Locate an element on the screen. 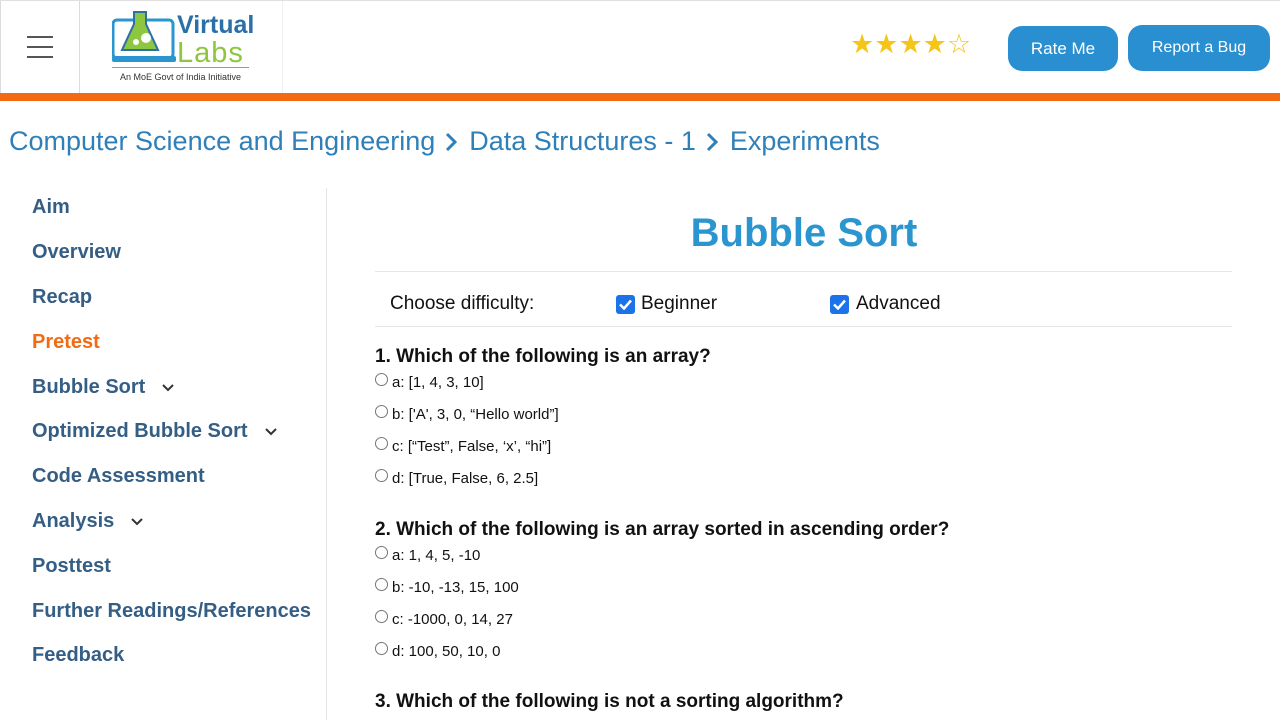 Image resolution: width=1280 pixels, height=720 pixels. sidebar-item-label: Further Readings/References is located at coordinates (171, 611).